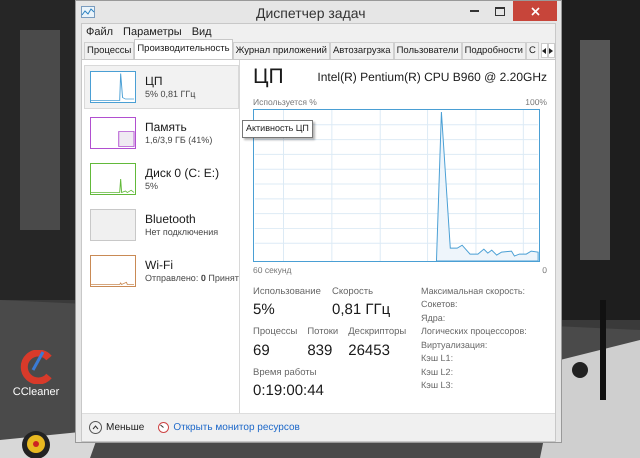  Describe the element at coordinates (289, 391) in the screenshot. I see `stat-value: 0:19:00:44` at that location.